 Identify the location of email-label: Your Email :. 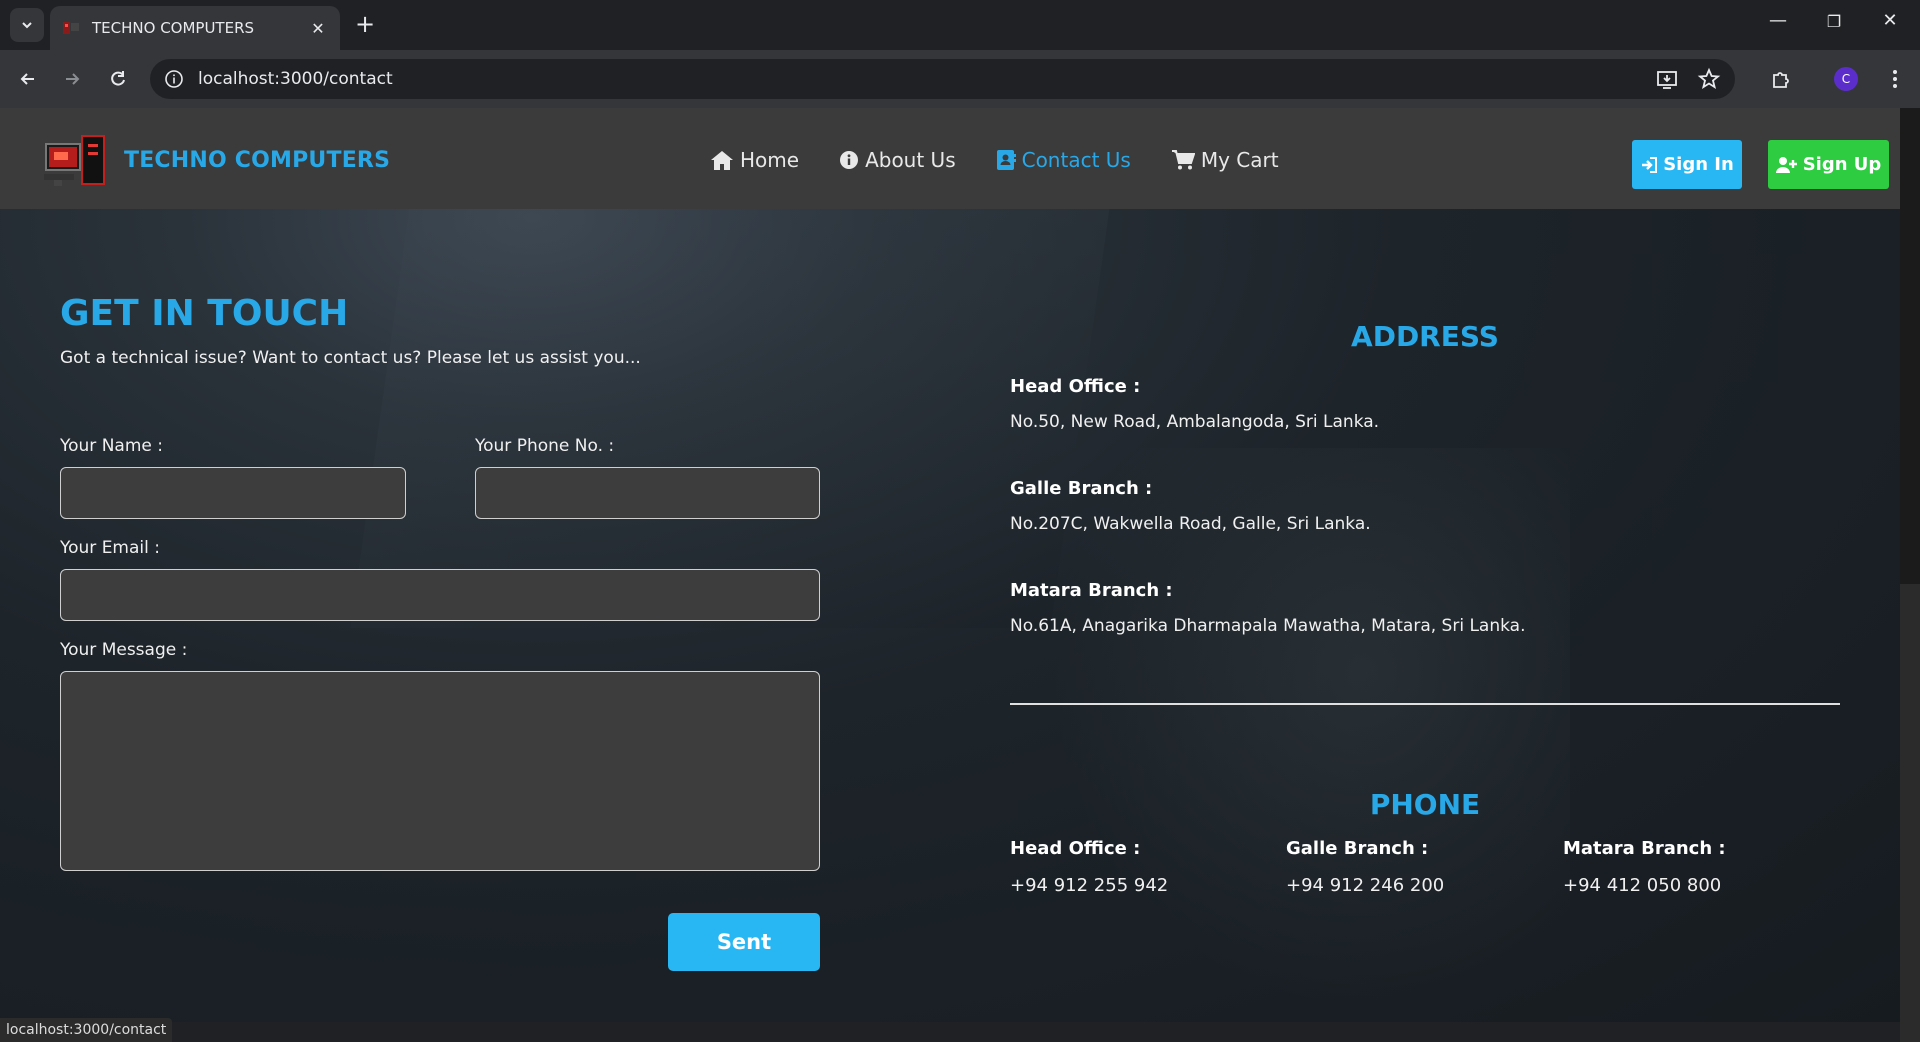
(110, 548).